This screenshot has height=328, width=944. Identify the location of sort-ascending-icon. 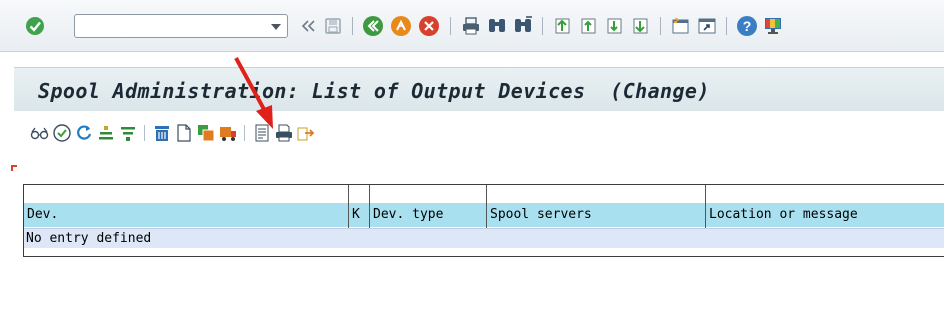
(106, 133).